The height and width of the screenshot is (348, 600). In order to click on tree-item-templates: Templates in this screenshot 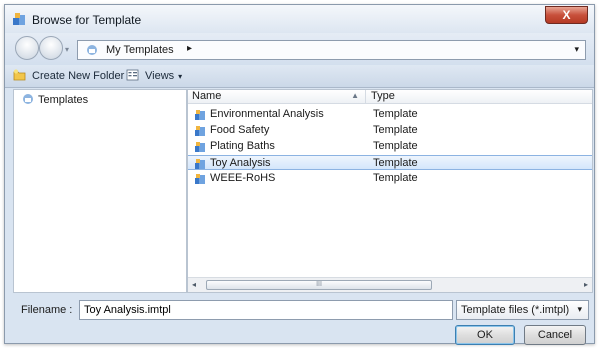, I will do `click(55, 99)`.